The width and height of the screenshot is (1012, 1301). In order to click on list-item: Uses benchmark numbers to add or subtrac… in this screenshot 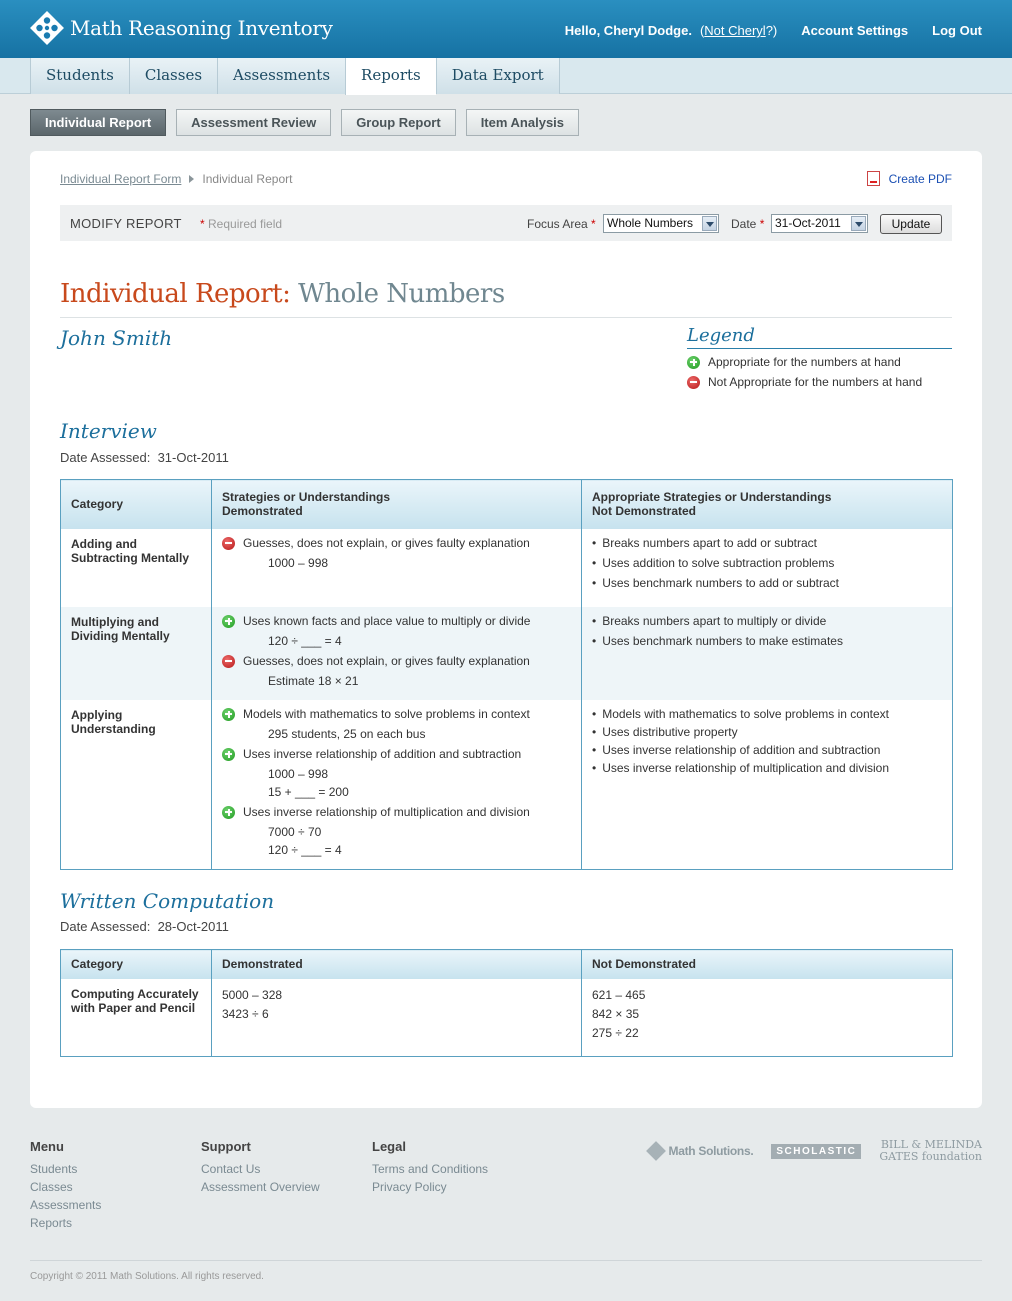, I will do `click(767, 583)`.